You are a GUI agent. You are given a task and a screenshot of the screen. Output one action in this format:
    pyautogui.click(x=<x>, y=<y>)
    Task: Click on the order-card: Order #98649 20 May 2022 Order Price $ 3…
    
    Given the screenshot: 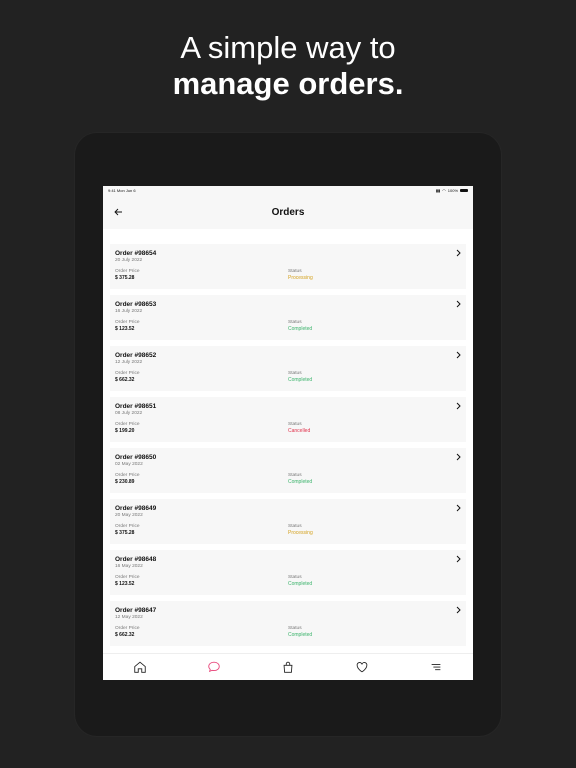 What is the action you would take?
    pyautogui.click(x=288, y=521)
    